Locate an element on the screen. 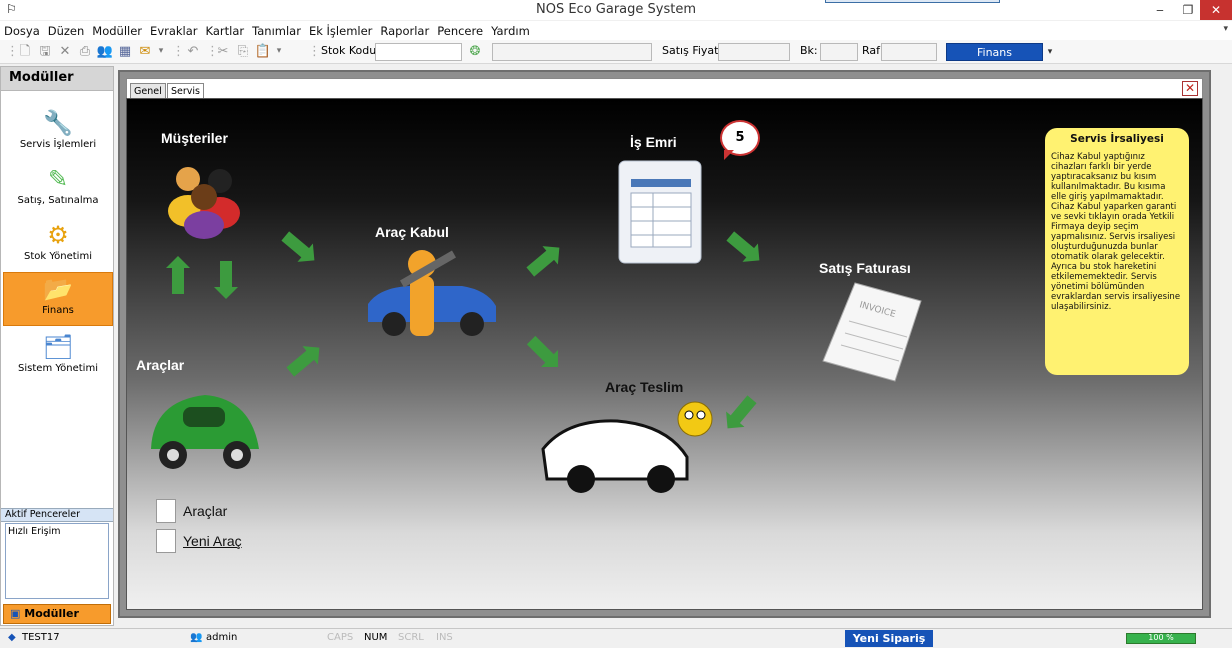 This screenshot has height=648, width=1232. modules-tab-icon: ▣ is located at coordinates (15, 613).